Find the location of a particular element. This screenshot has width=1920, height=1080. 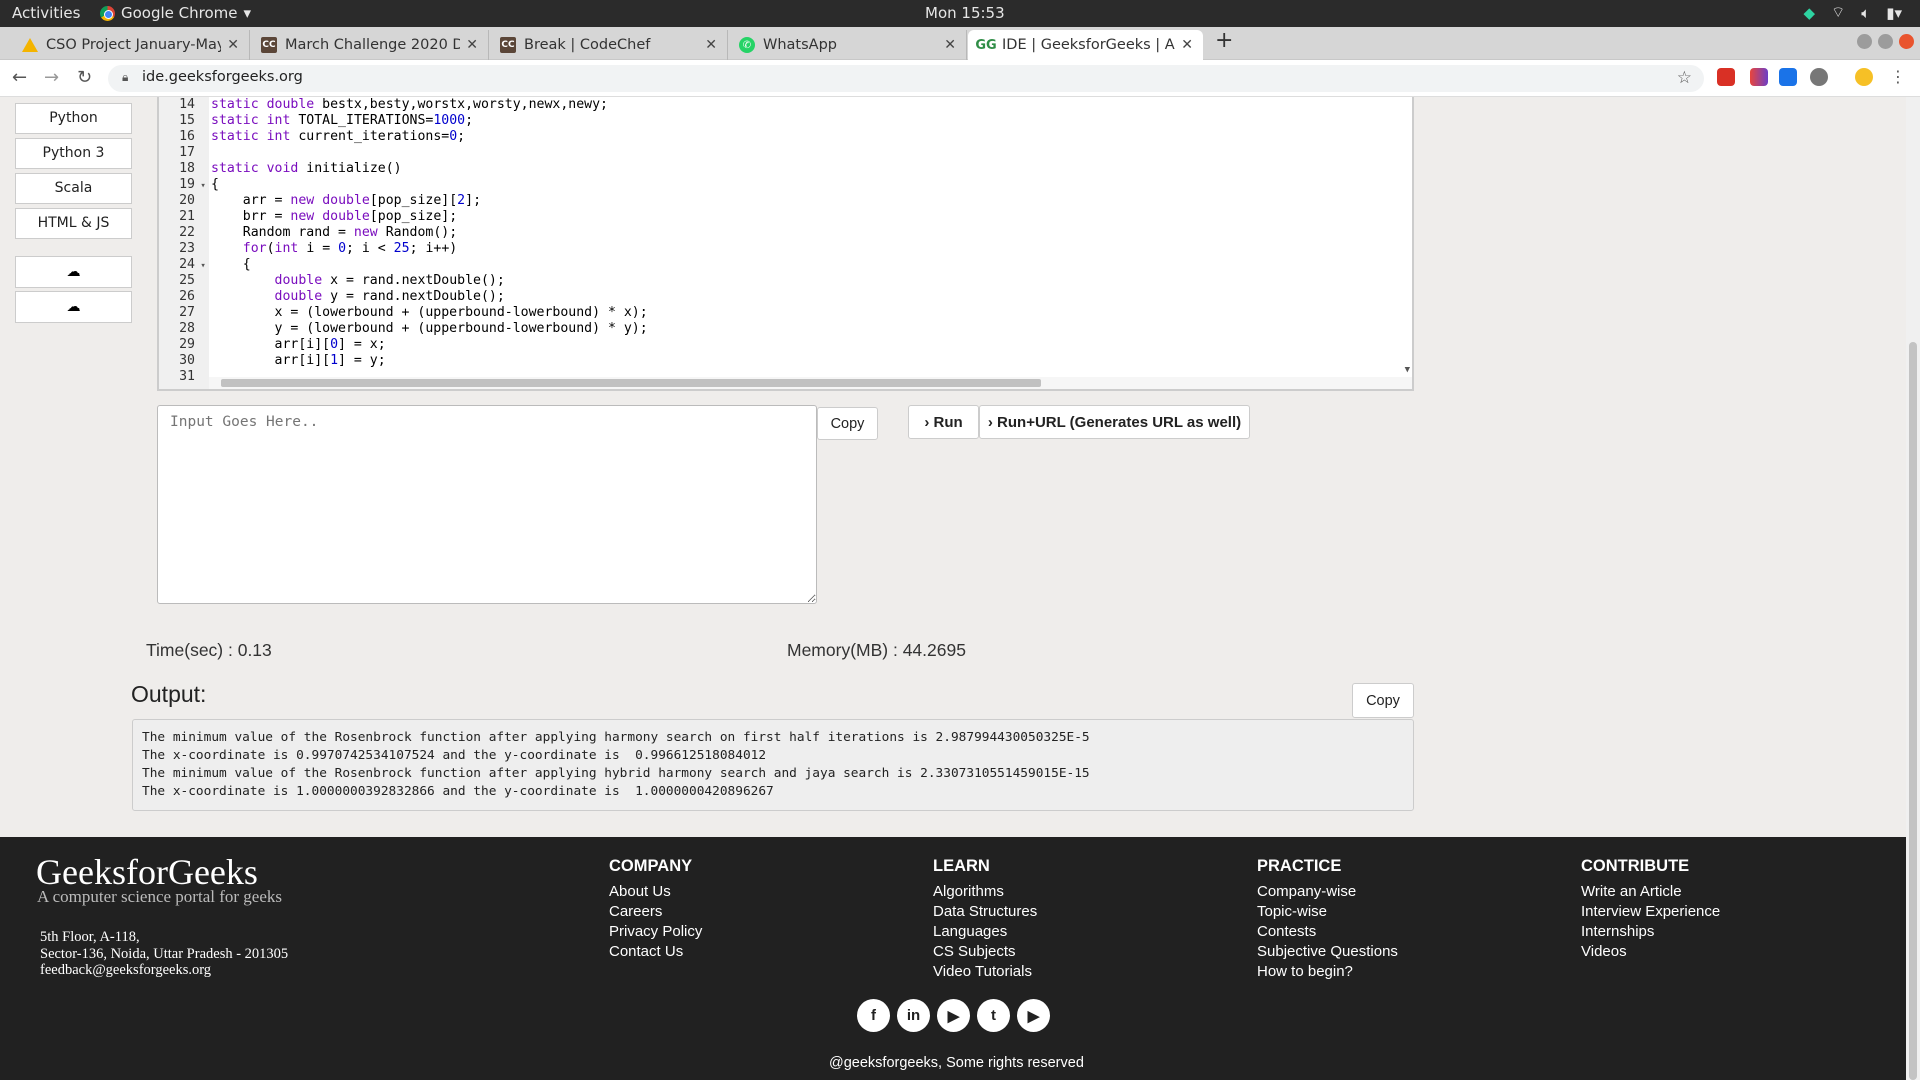

footer-link: Write an Article is located at coordinates (1650, 892).